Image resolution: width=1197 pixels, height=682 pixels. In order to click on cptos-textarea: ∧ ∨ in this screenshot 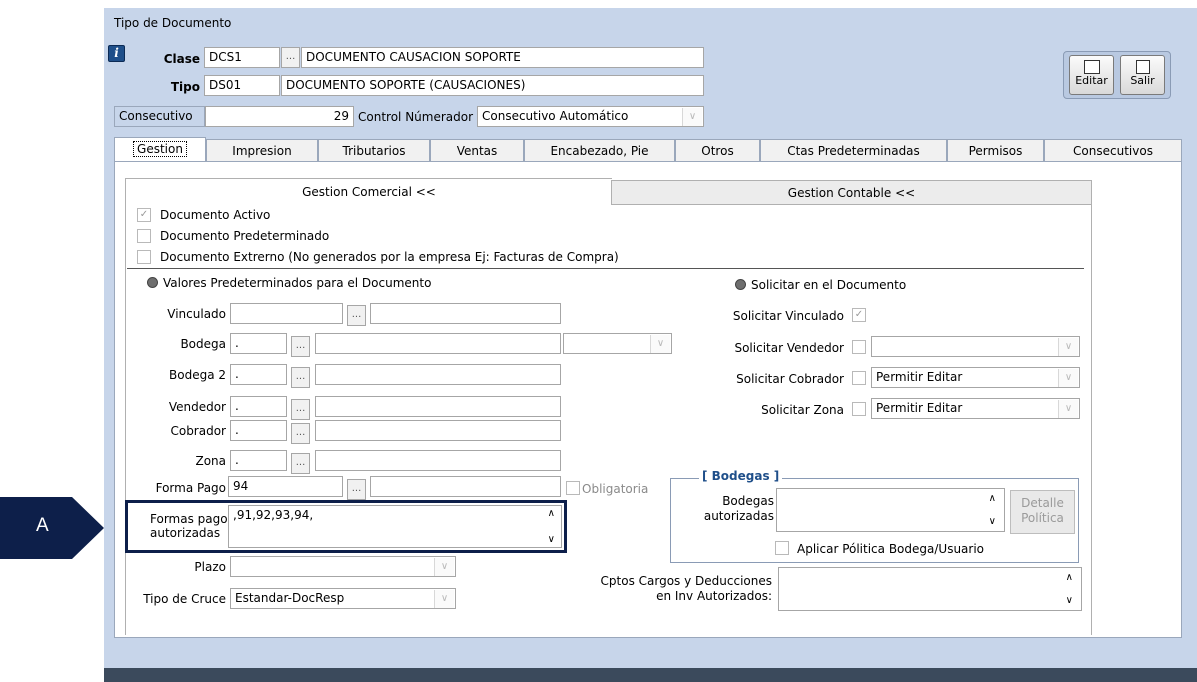, I will do `click(930, 589)`.